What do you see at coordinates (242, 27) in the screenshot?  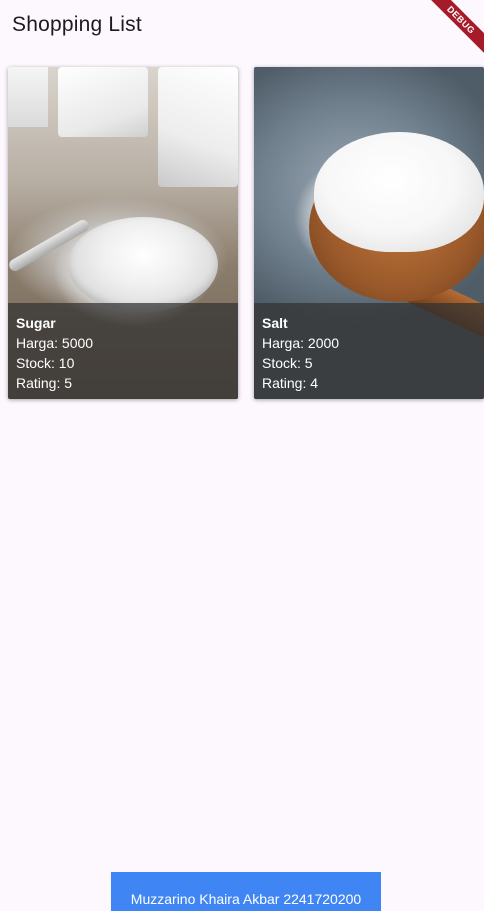 I see `app-bar: Shopping List` at bounding box center [242, 27].